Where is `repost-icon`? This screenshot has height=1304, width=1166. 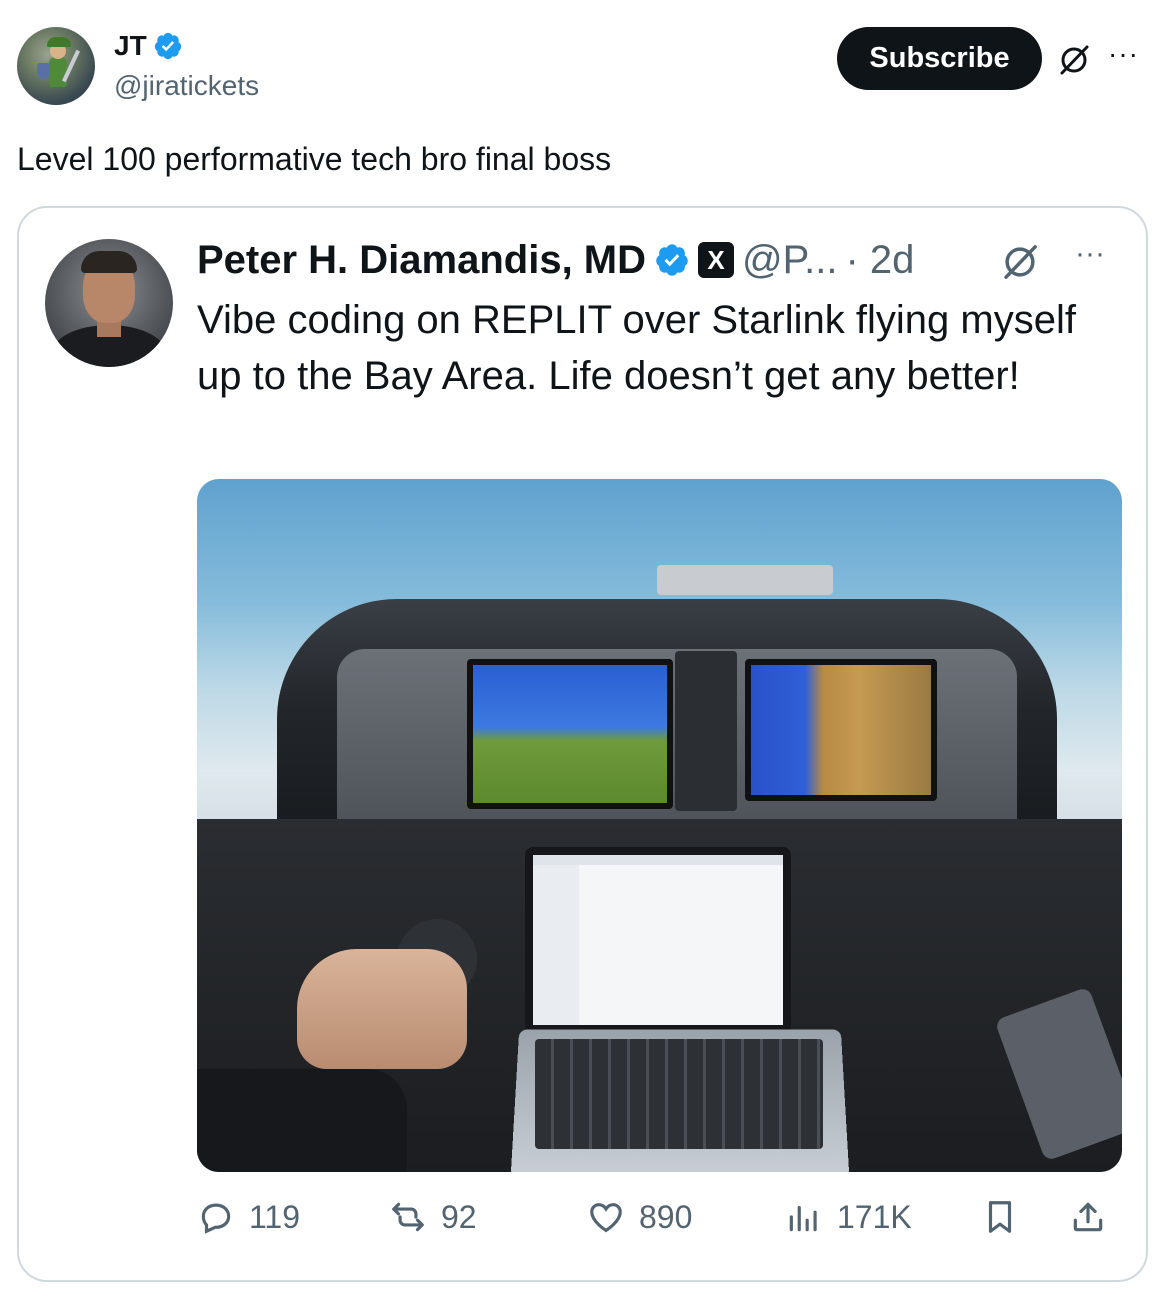
repost-icon is located at coordinates (408, 1217).